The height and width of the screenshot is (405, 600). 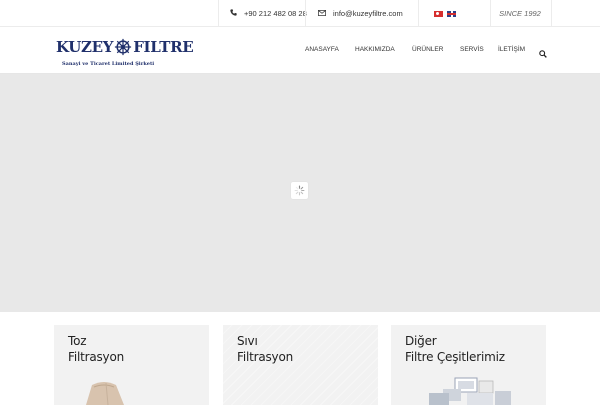 I want to click on nav-item-hakkimizda: HAKKIMIZDA, so click(x=375, y=49).